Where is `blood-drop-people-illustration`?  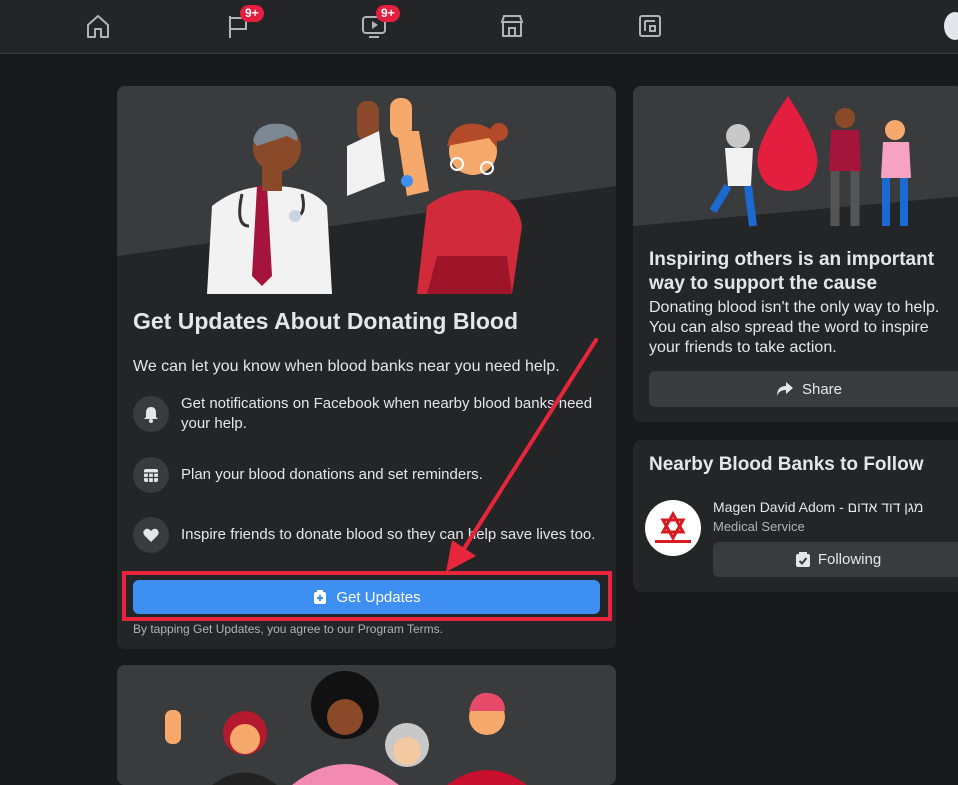
blood-drop-people-illustration is located at coordinates (795, 161).